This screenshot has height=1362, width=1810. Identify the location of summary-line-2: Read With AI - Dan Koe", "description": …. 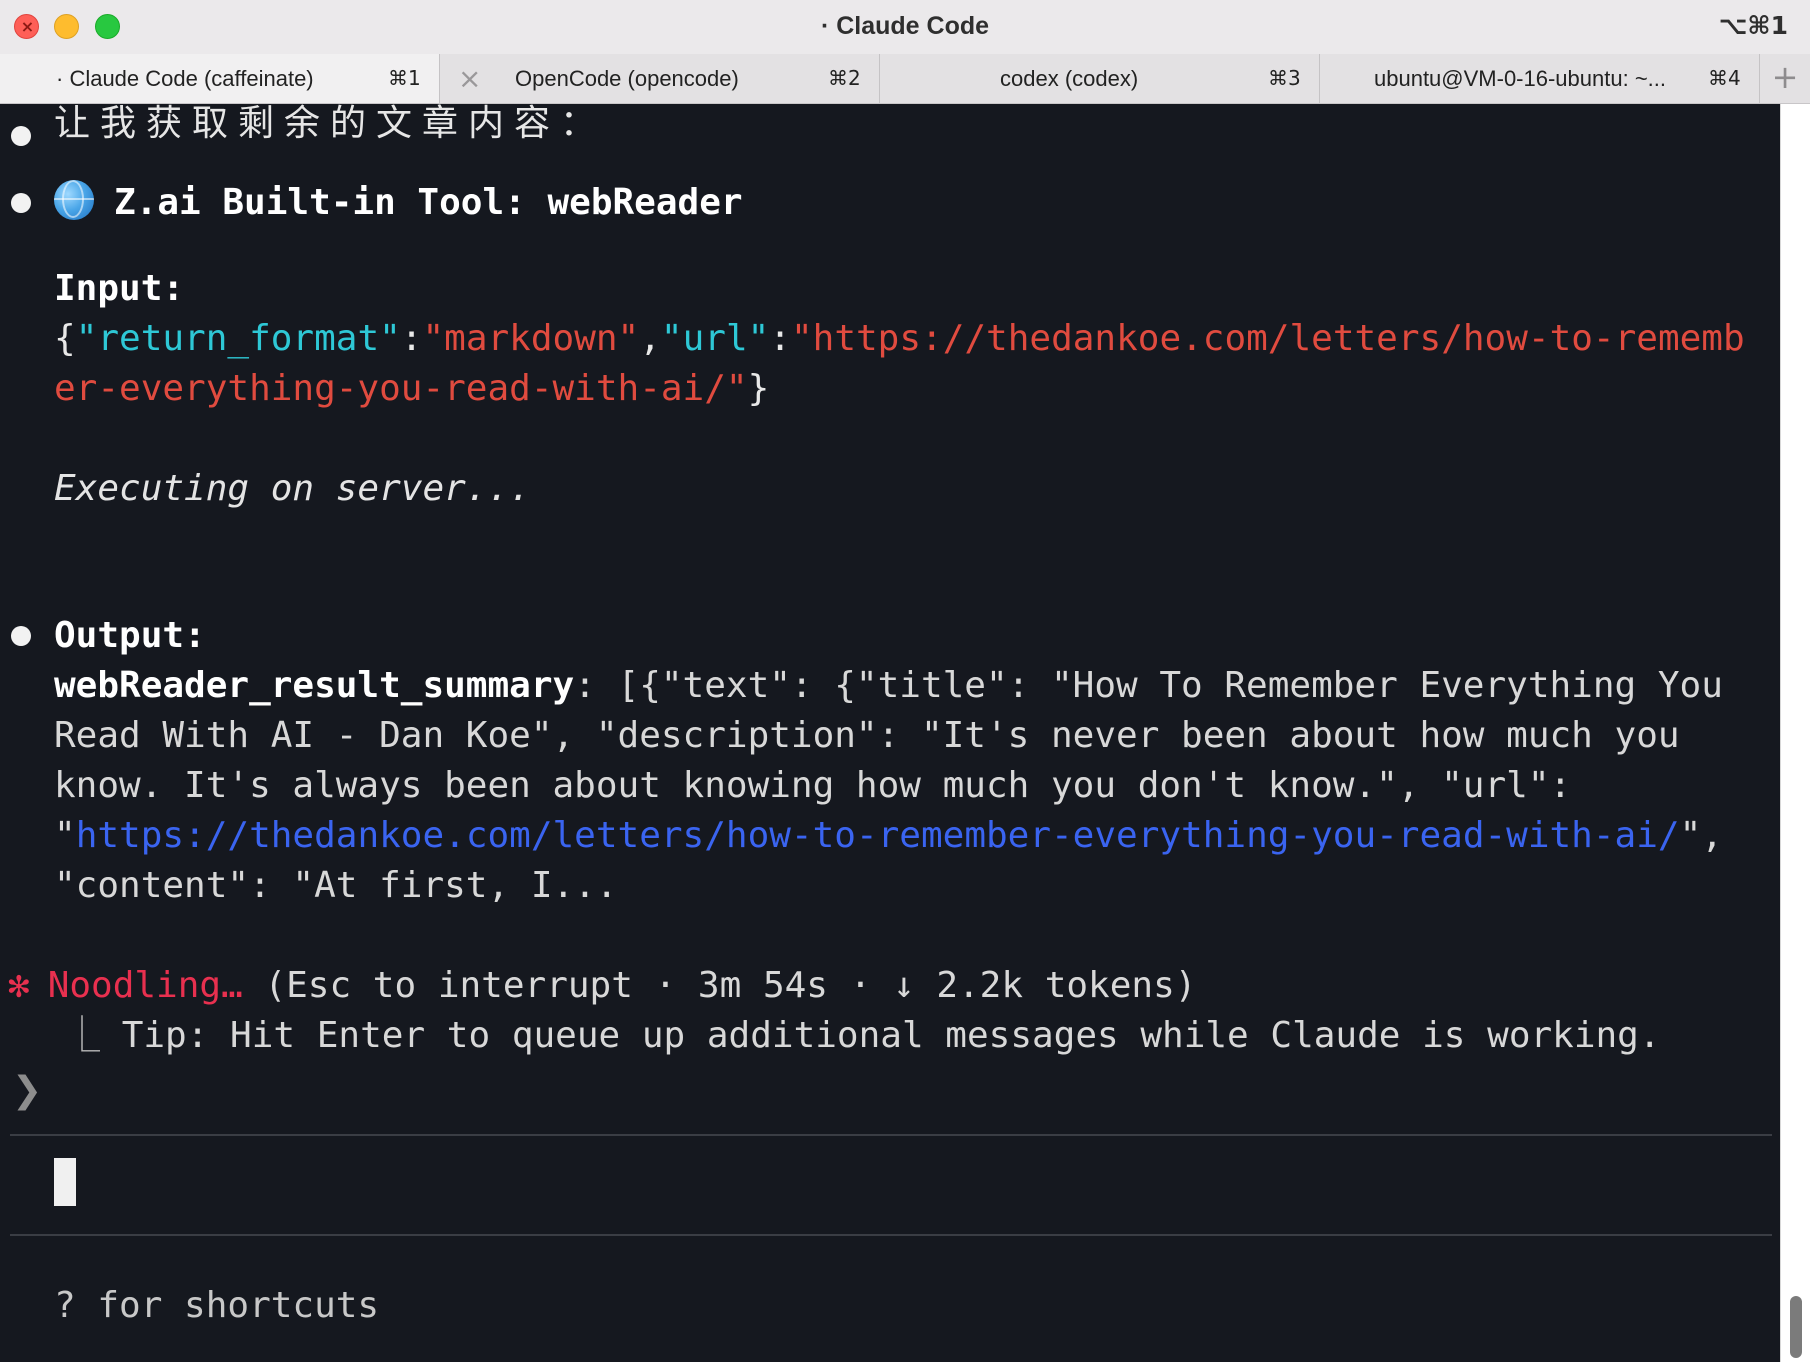
(867, 735).